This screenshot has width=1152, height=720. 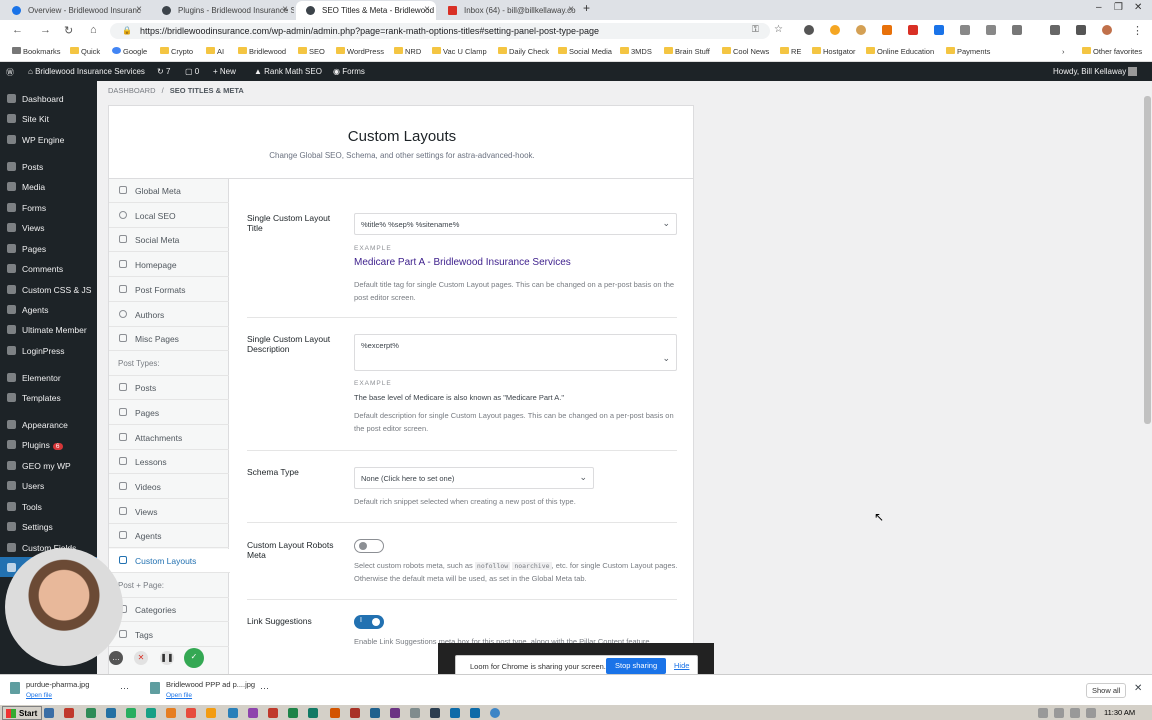 I want to click on menu-item-pages: Pages, so click(x=48, y=248).